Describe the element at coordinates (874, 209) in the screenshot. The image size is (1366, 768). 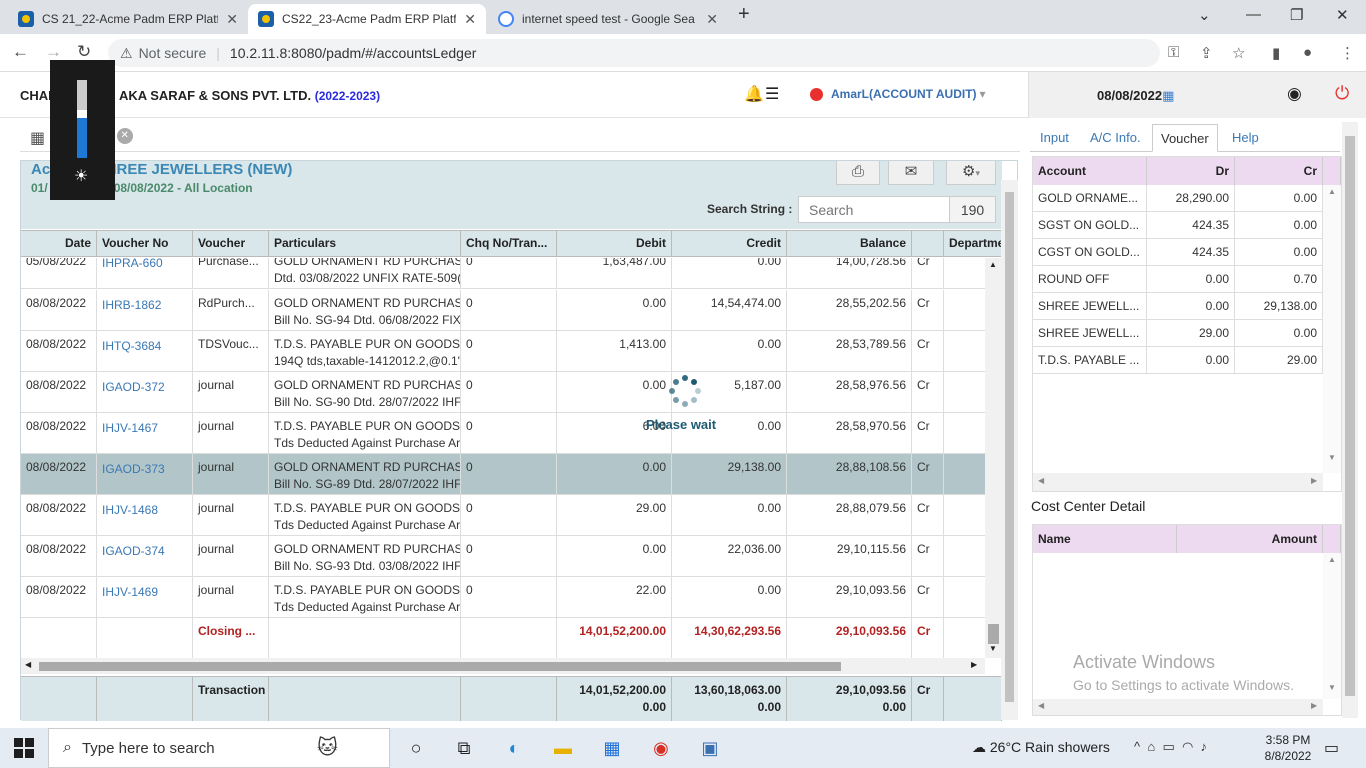
I see `search-input` at that location.